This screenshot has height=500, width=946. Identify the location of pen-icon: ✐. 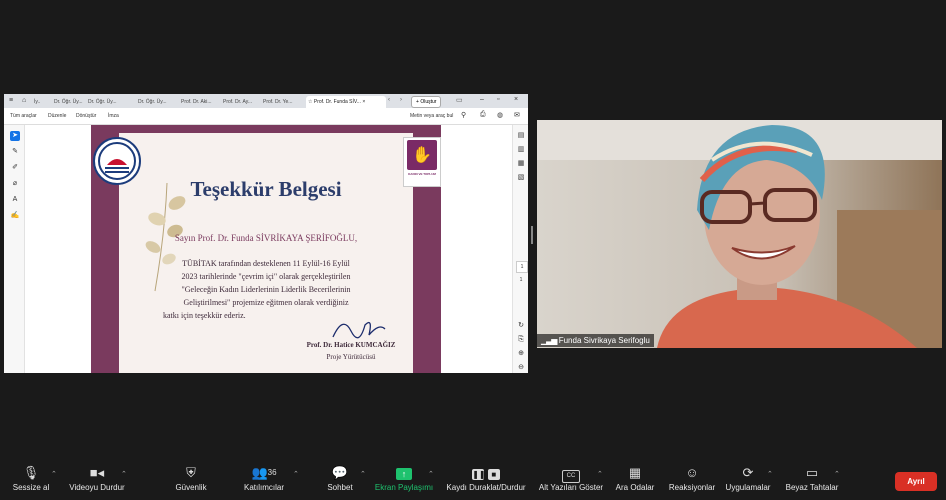
(15, 168).